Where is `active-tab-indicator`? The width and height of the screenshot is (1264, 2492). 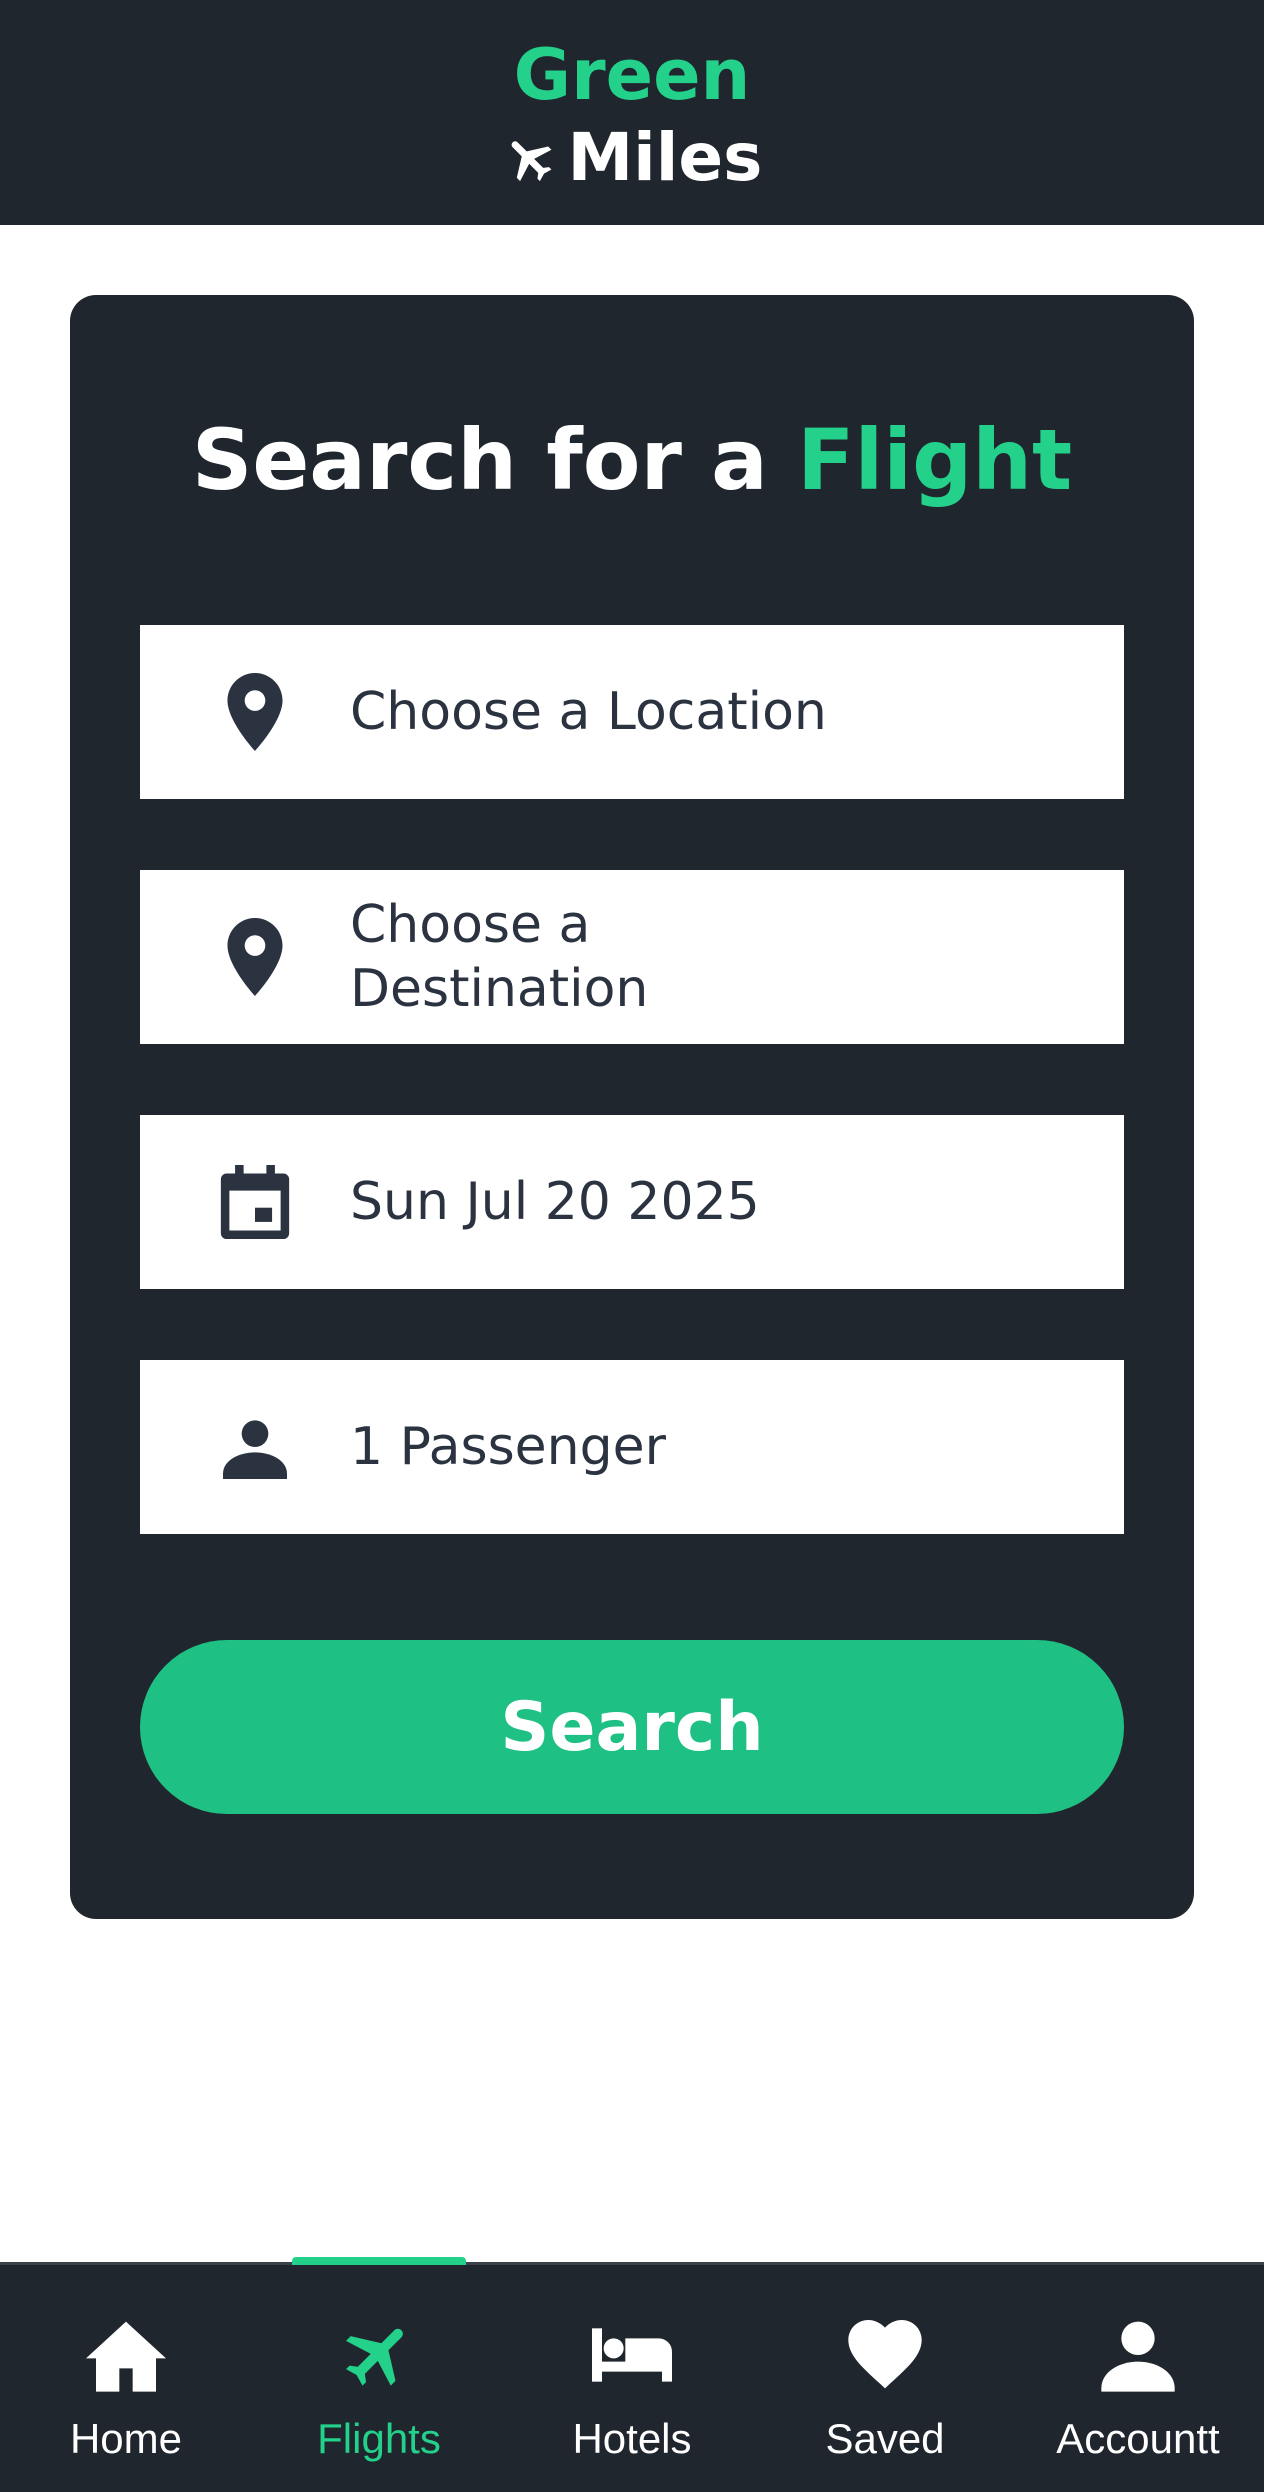 active-tab-indicator is located at coordinates (379, 2261).